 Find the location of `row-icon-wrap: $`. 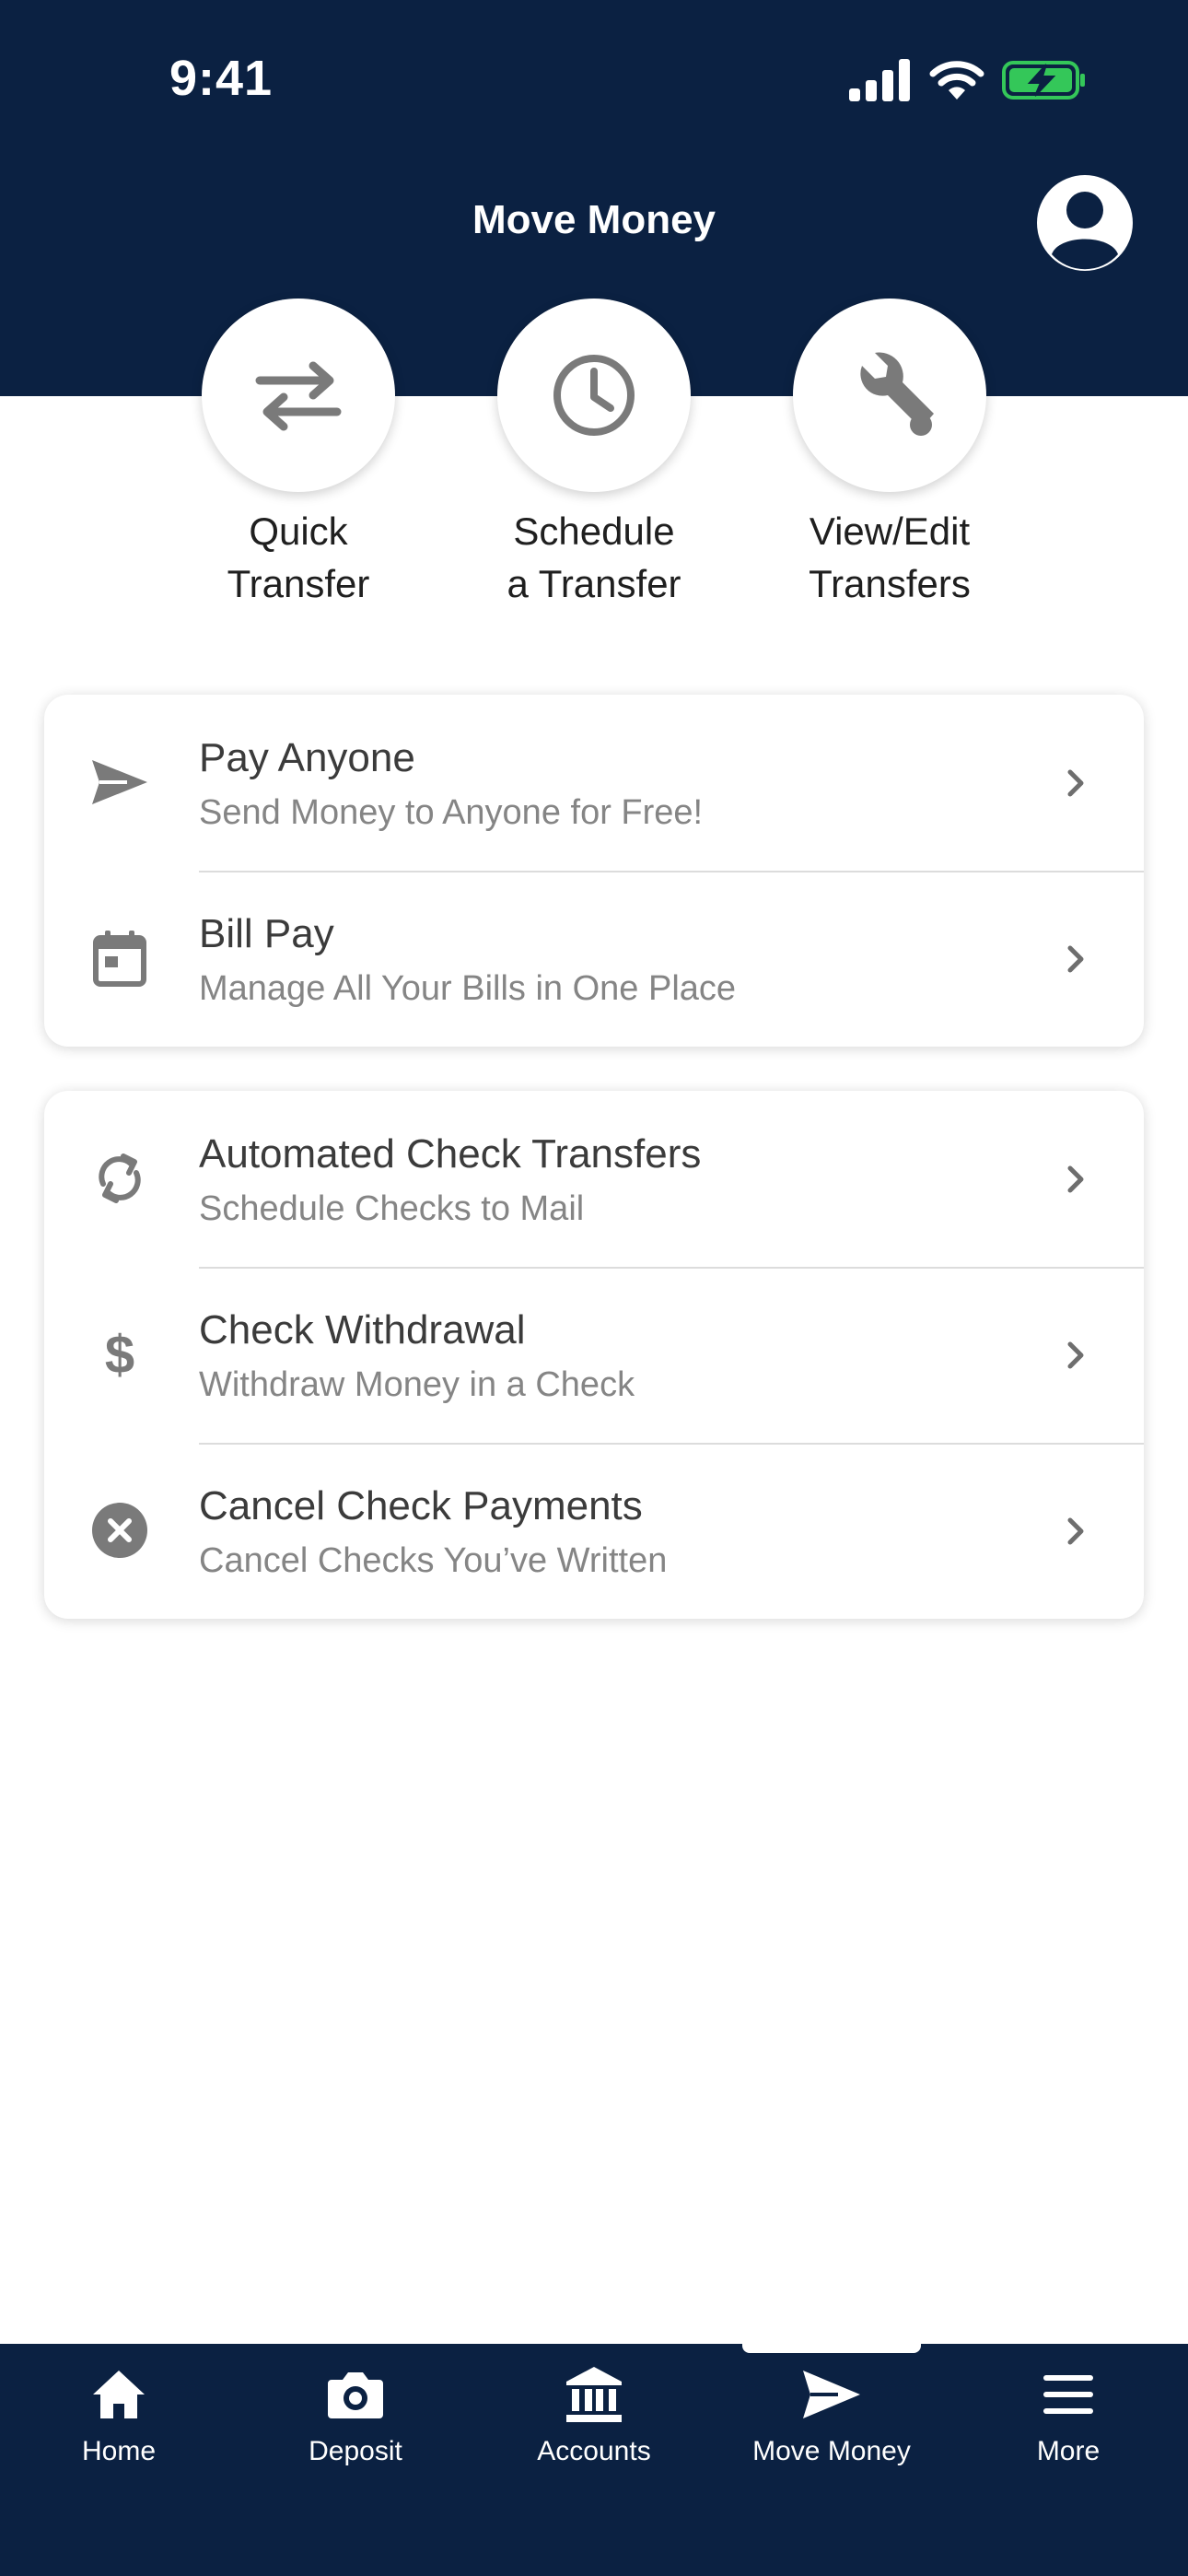

row-icon-wrap: $ is located at coordinates (119, 1354).